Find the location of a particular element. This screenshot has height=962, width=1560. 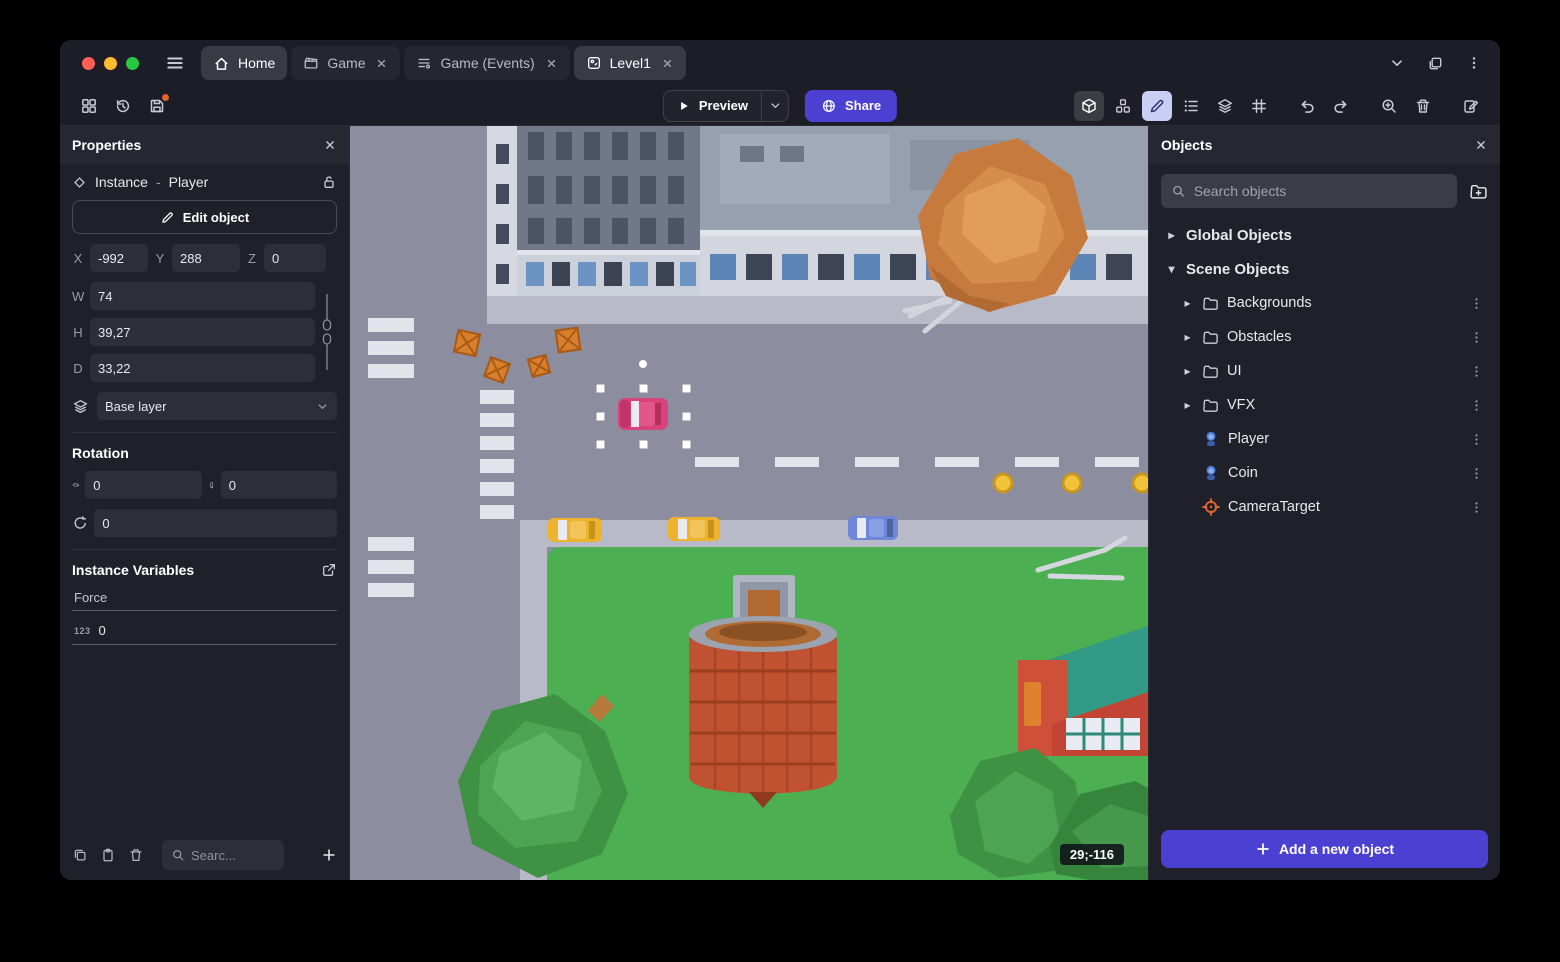

delete-button is located at coordinates (1423, 106).